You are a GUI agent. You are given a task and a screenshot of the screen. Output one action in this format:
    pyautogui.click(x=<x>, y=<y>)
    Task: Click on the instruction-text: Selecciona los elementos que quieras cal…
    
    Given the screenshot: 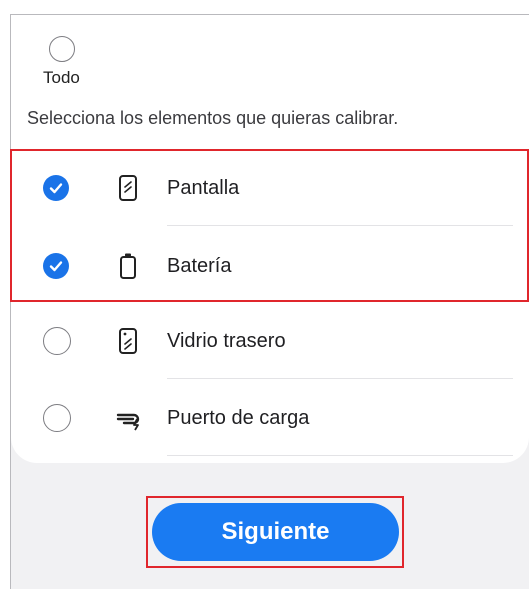 What is the action you would take?
    pyautogui.click(x=213, y=118)
    